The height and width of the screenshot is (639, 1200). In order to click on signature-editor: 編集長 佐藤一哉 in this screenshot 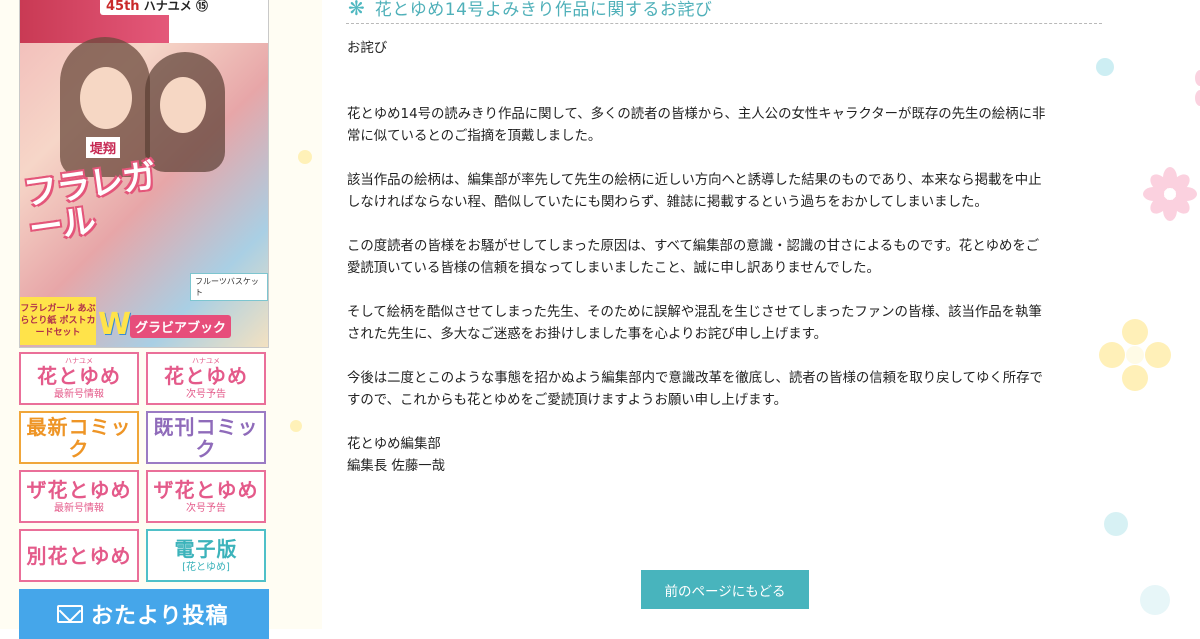, I will do `click(396, 466)`.